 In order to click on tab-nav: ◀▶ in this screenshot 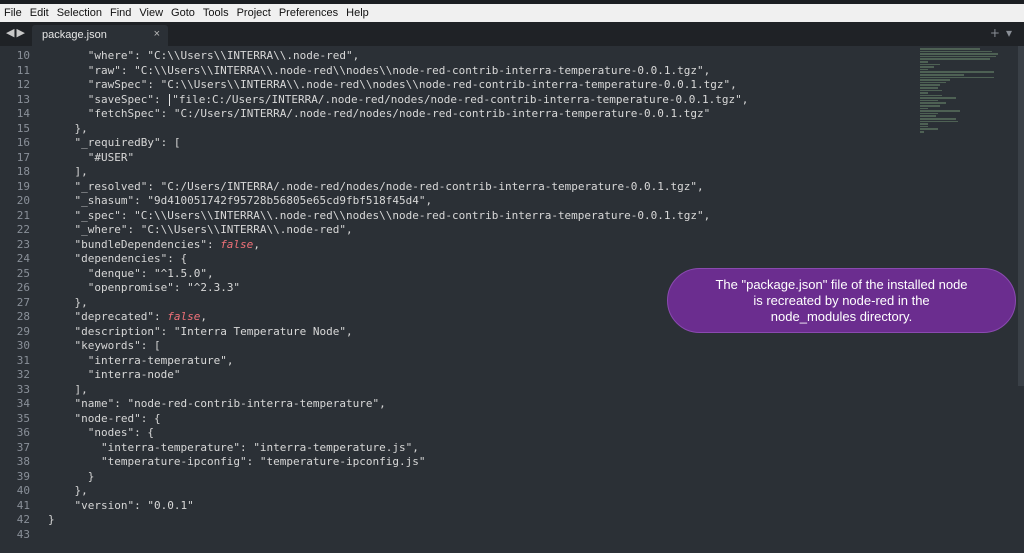, I will do `click(16, 32)`.